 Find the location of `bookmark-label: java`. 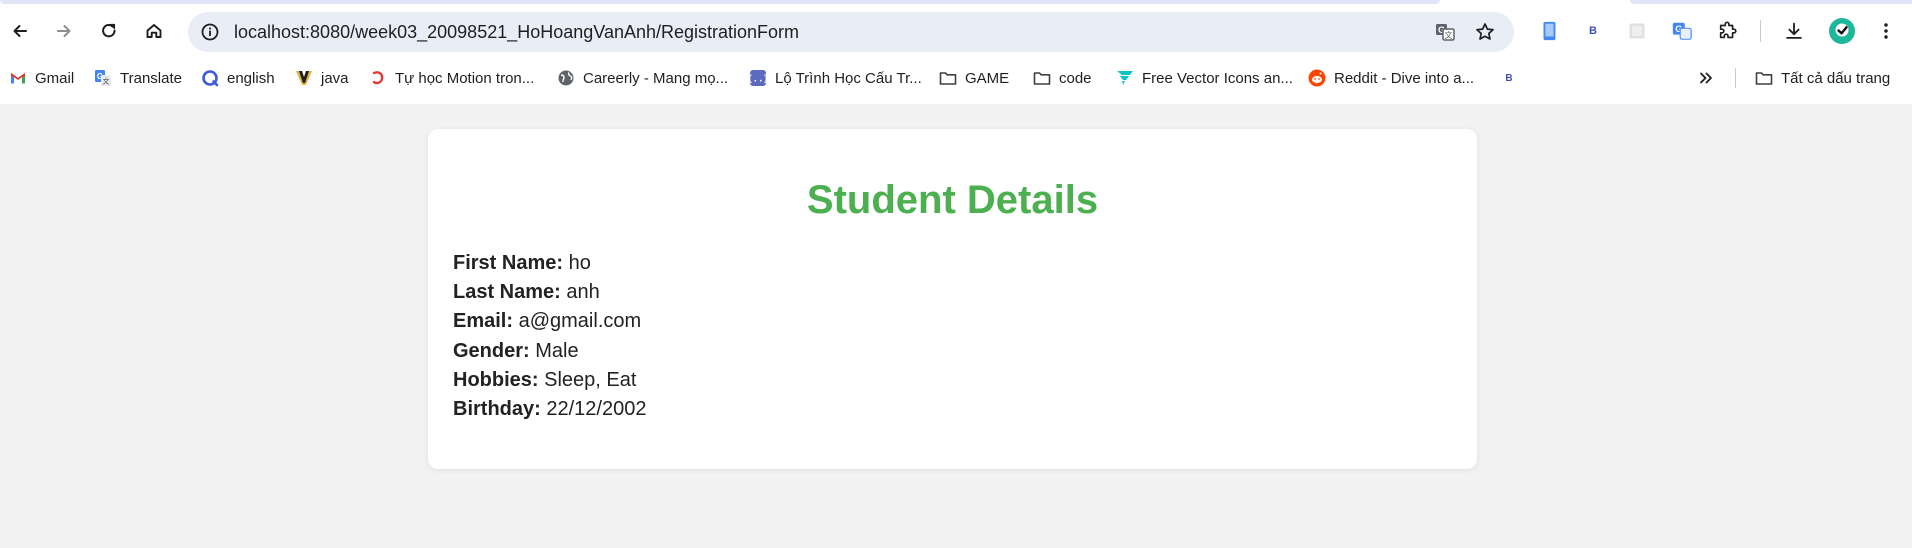

bookmark-label: java is located at coordinates (335, 78).